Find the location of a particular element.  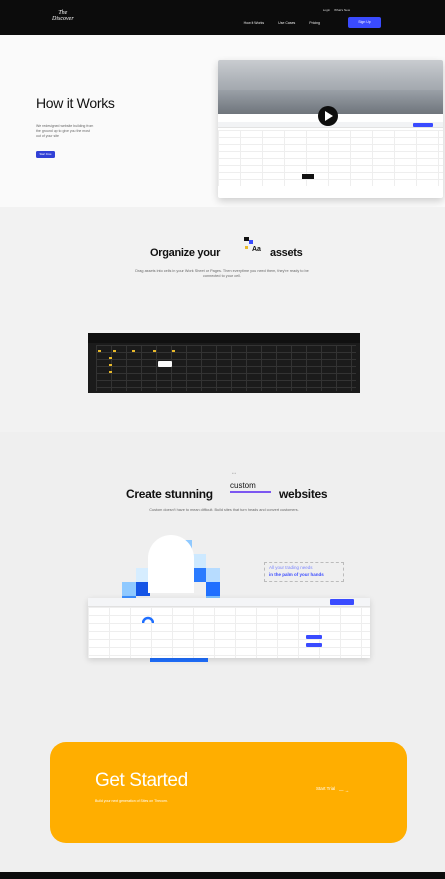

nav-how-it-works: How it Works is located at coordinates (254, 23).